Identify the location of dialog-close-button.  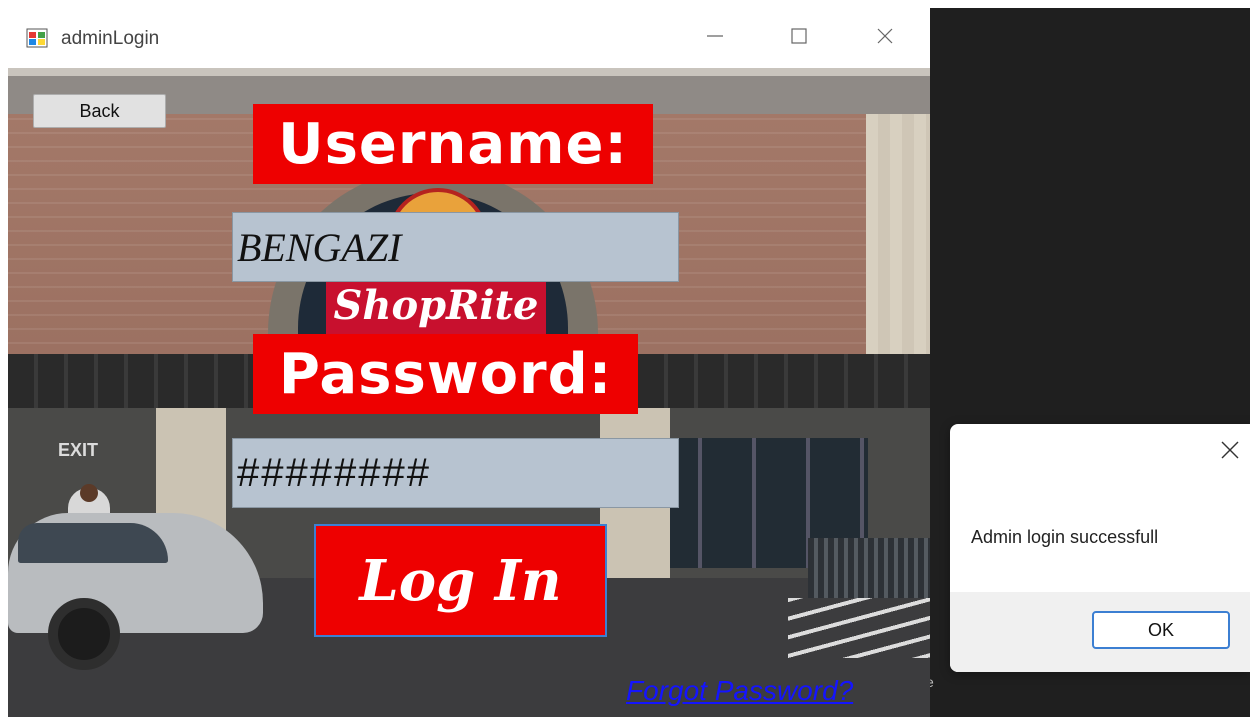
(1230, 452).